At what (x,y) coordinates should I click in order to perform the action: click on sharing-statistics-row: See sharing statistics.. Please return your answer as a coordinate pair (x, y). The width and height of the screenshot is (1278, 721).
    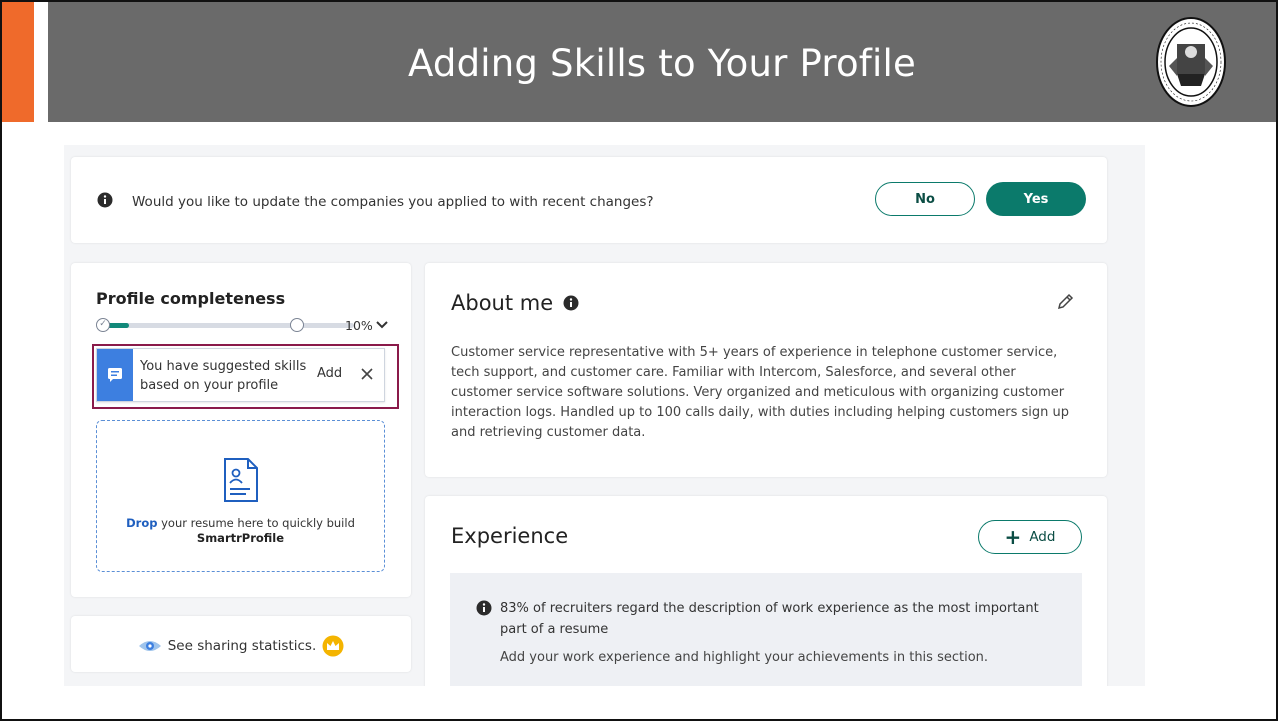
    Looking at the image, I should click on (241, 646).